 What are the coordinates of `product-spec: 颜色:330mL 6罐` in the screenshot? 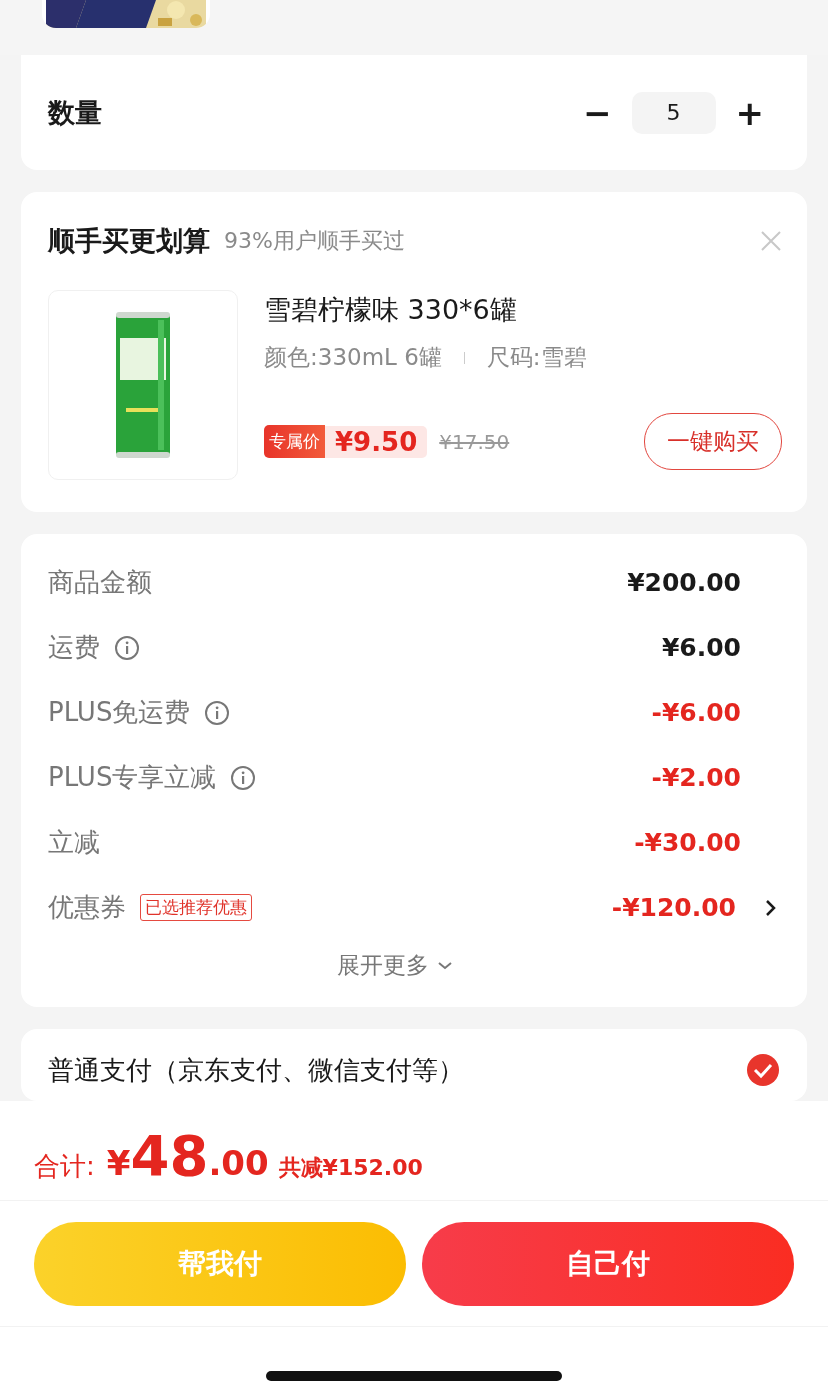 It's located at (353, 357).